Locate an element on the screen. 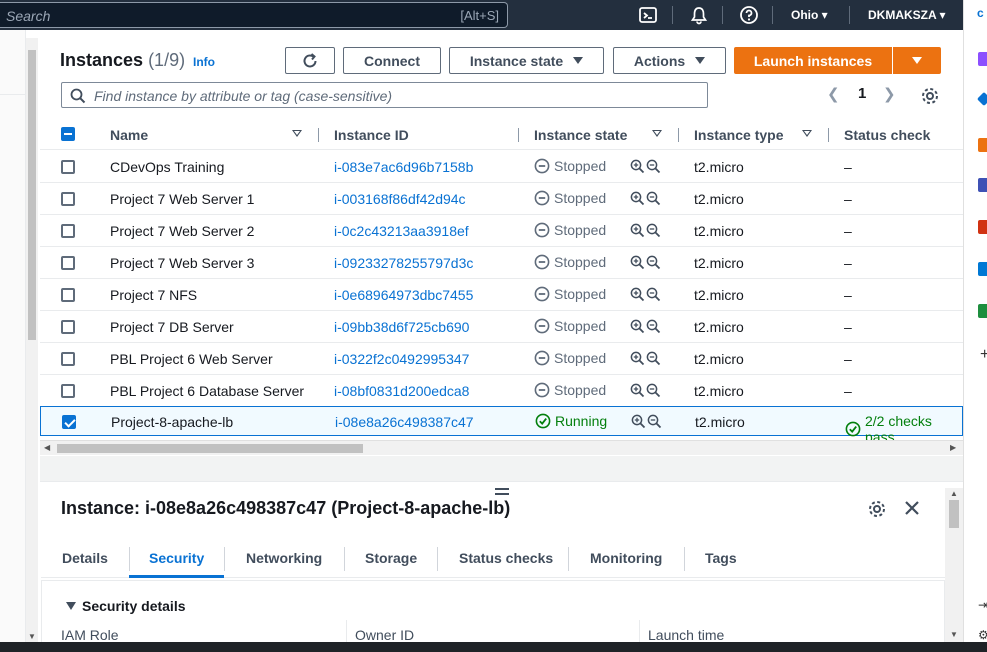 The image size is (987, 652). global-search-input: Search [Alt+S] is located at coordinates (254, 15).